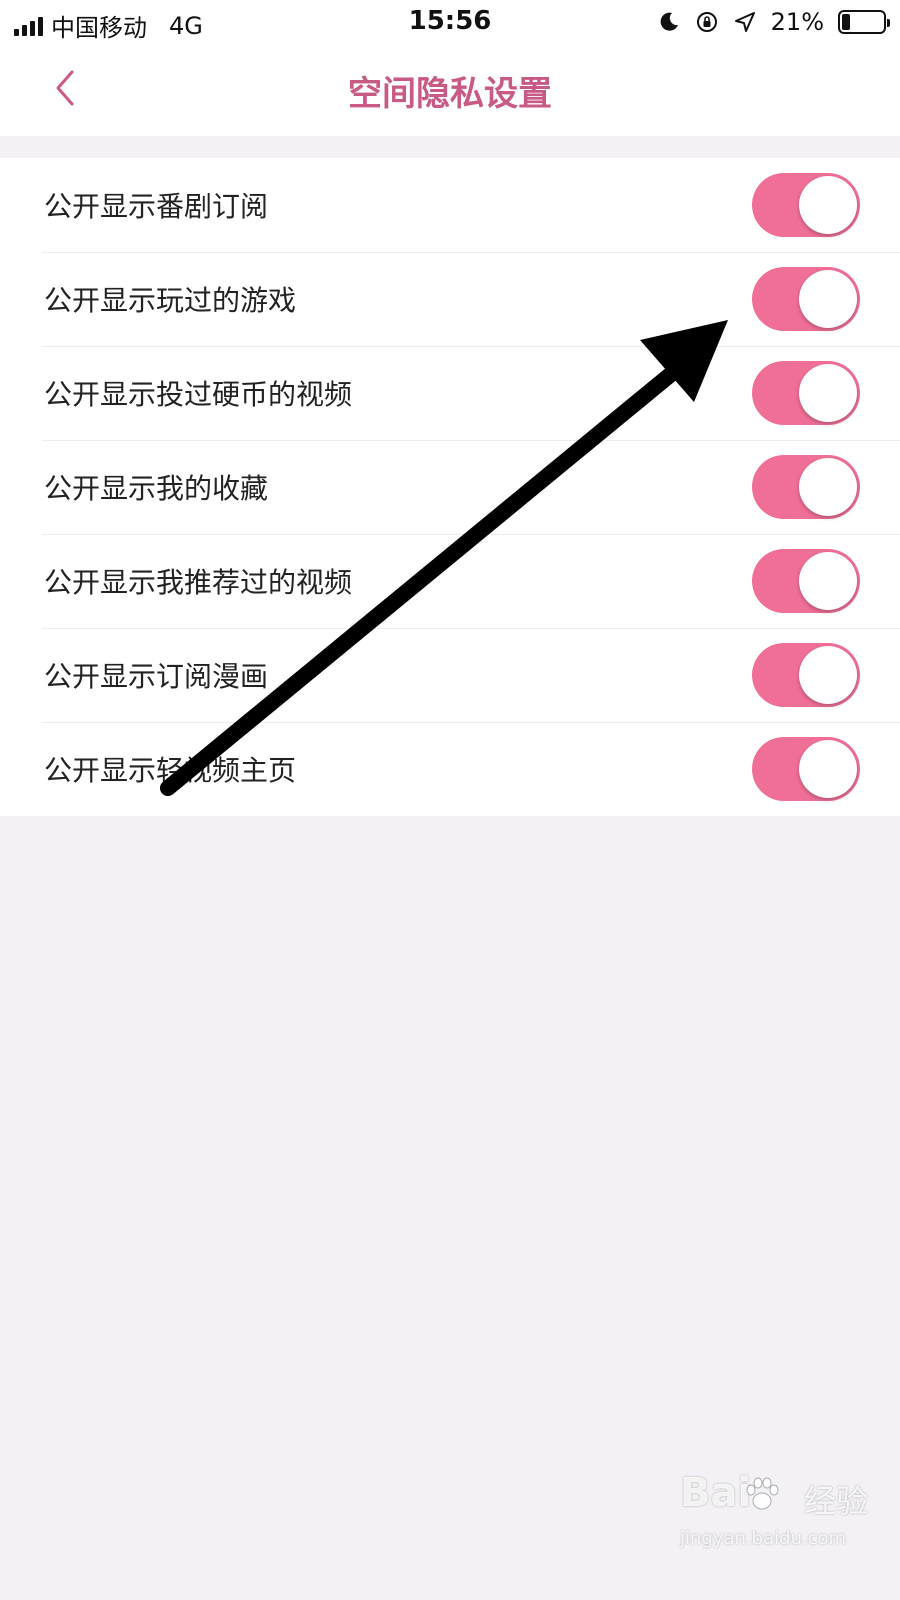 The image size is (900, 1600). I want to click on navigation-bar: 空间隐私设置, so click(450, 90).